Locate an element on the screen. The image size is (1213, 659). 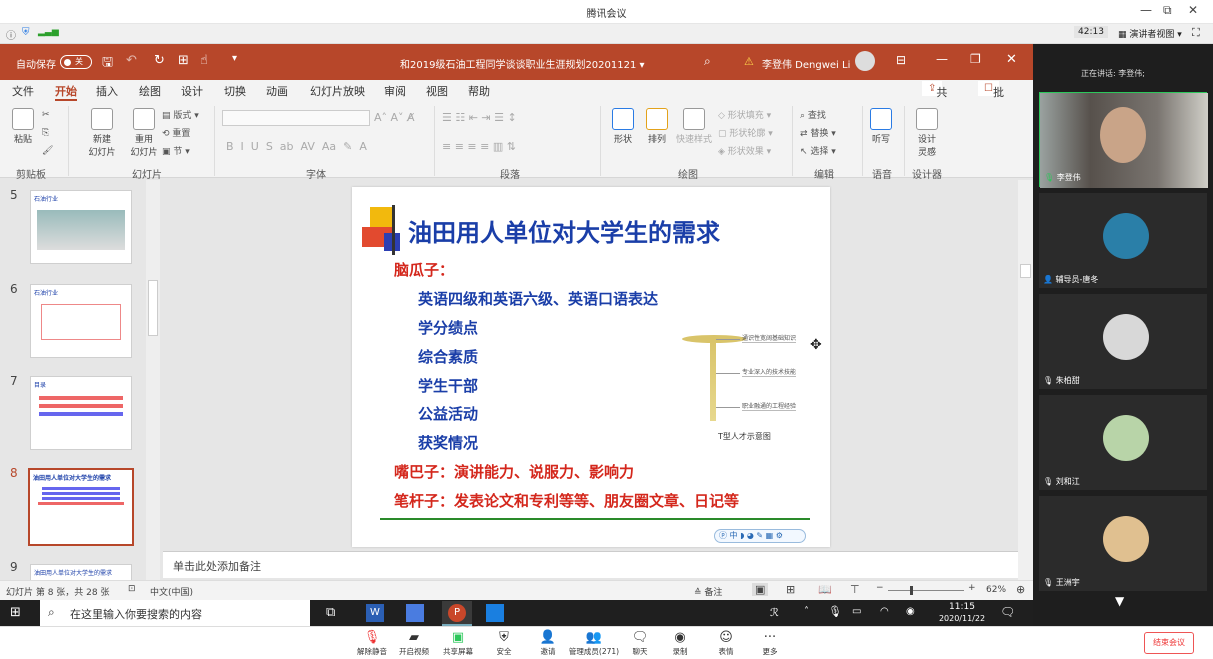
language: 中文(中国) is located at coordinates (171, 591).